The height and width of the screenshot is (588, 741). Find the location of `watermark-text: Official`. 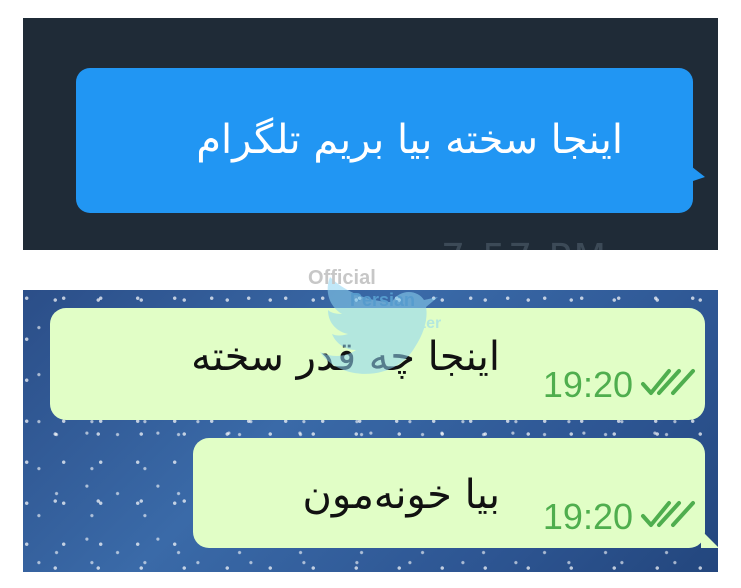

watermark-text: Official is located at coordinates (342, 278).